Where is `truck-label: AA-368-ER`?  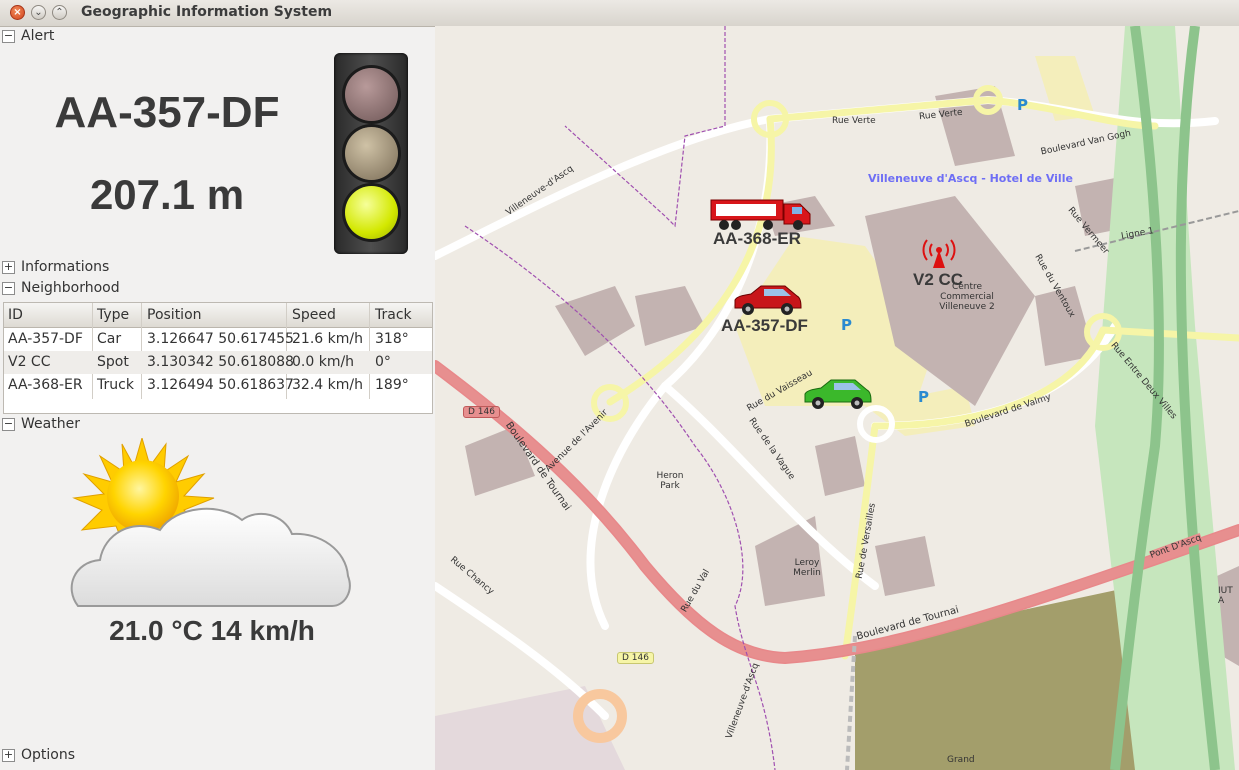
truck-label: AA-368-ER is located at coordinates (757, 238).